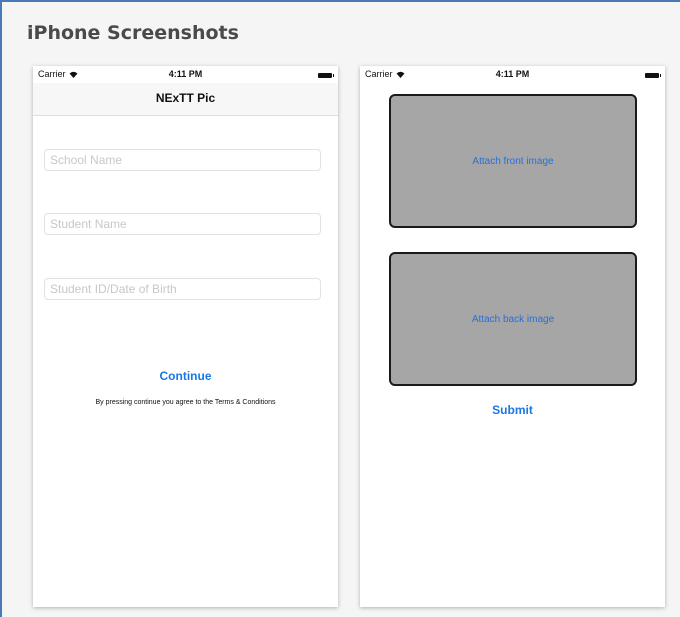 Image resolution: width=680 pixels, height=617 pixels. Describe the element at coordinates (185, 99) in the screenshot. I see `nav-bar-title: NExTT Pic` at that location.